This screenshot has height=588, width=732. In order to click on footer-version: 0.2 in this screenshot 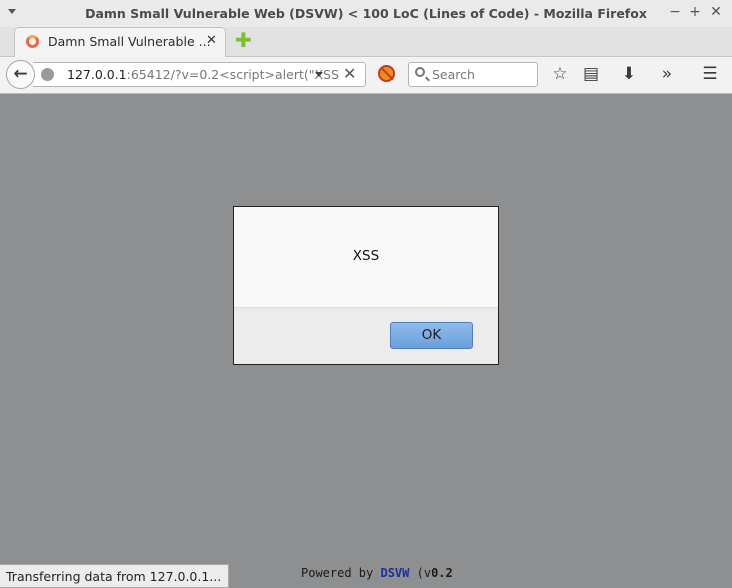, I will do `click(442, 573)`.